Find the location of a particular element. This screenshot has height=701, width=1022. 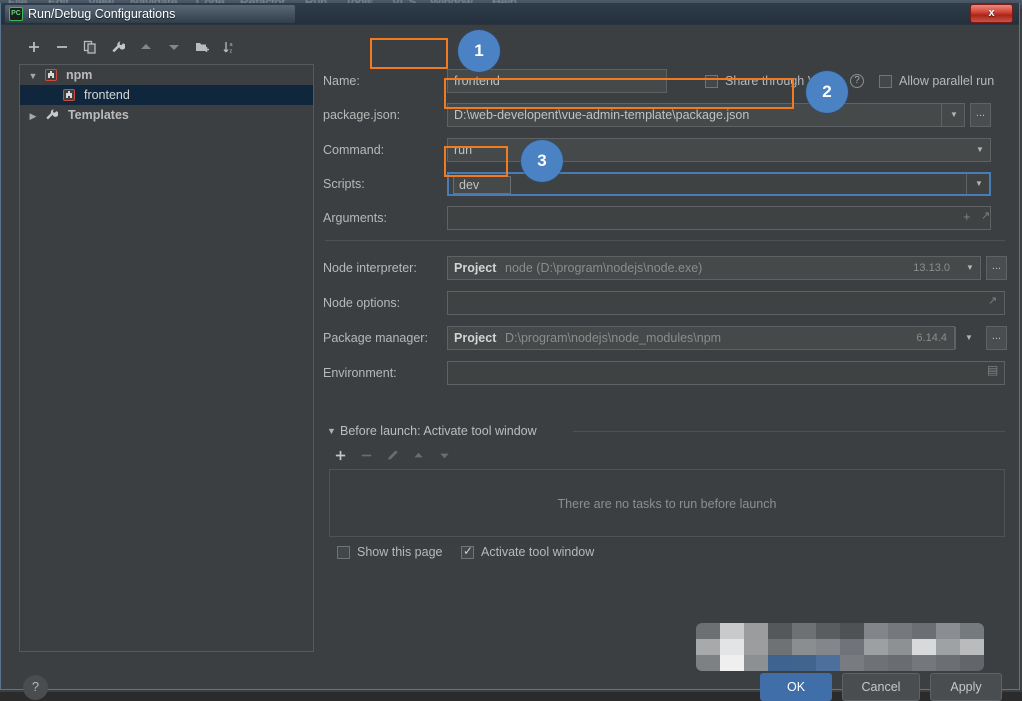

add-configuration-button is located at coordinates (34, 48).